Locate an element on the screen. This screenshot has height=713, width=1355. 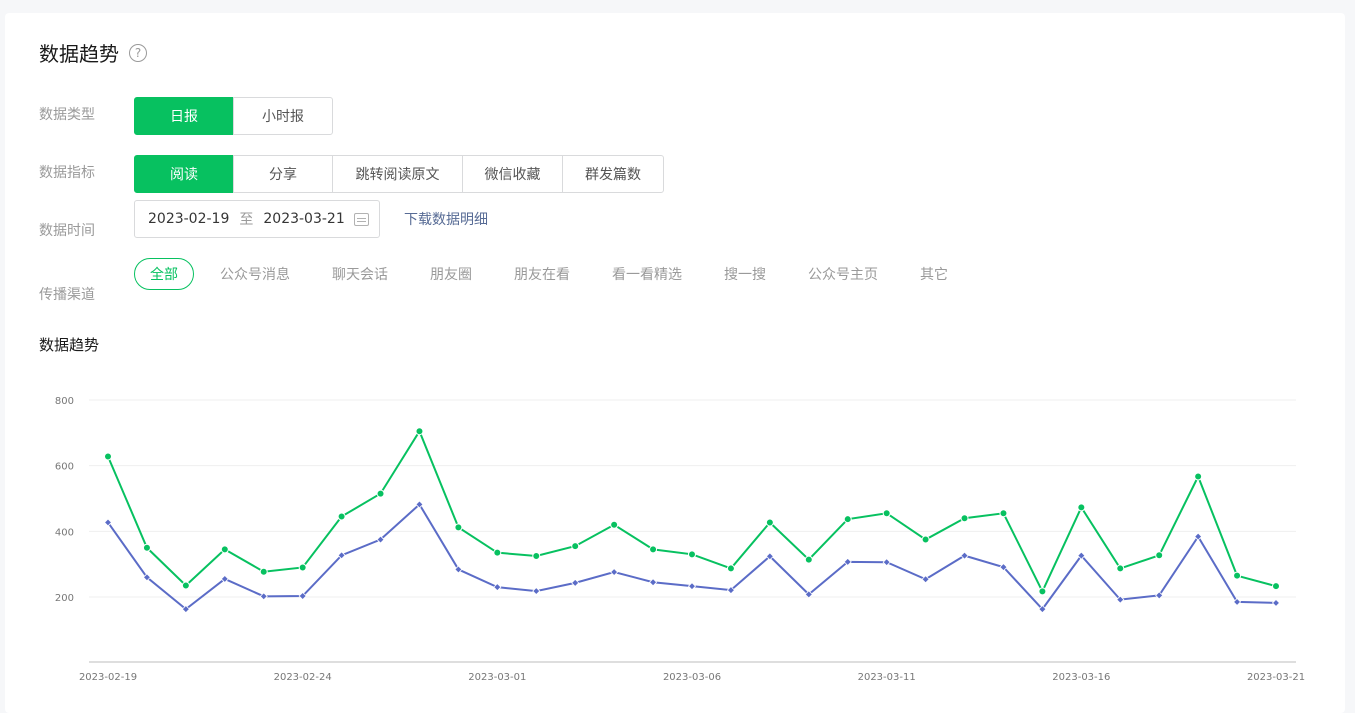
x-tick-label: 2023-03-11 is located at coordinates (887, 677).